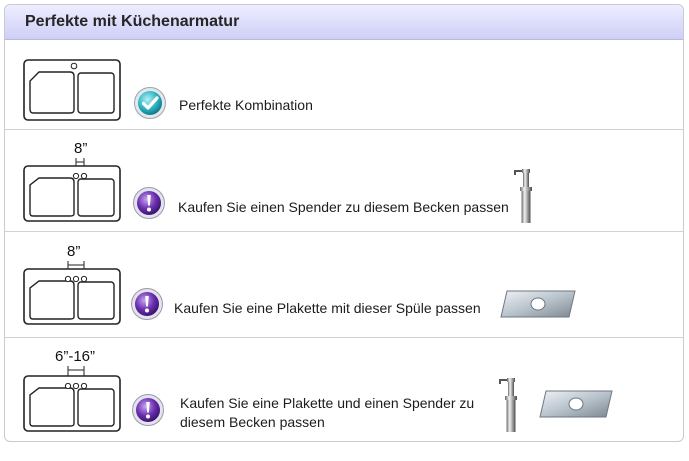  Describe the element at coordinates (150, 103) in the screenshot. I see `check-icon` at that location.